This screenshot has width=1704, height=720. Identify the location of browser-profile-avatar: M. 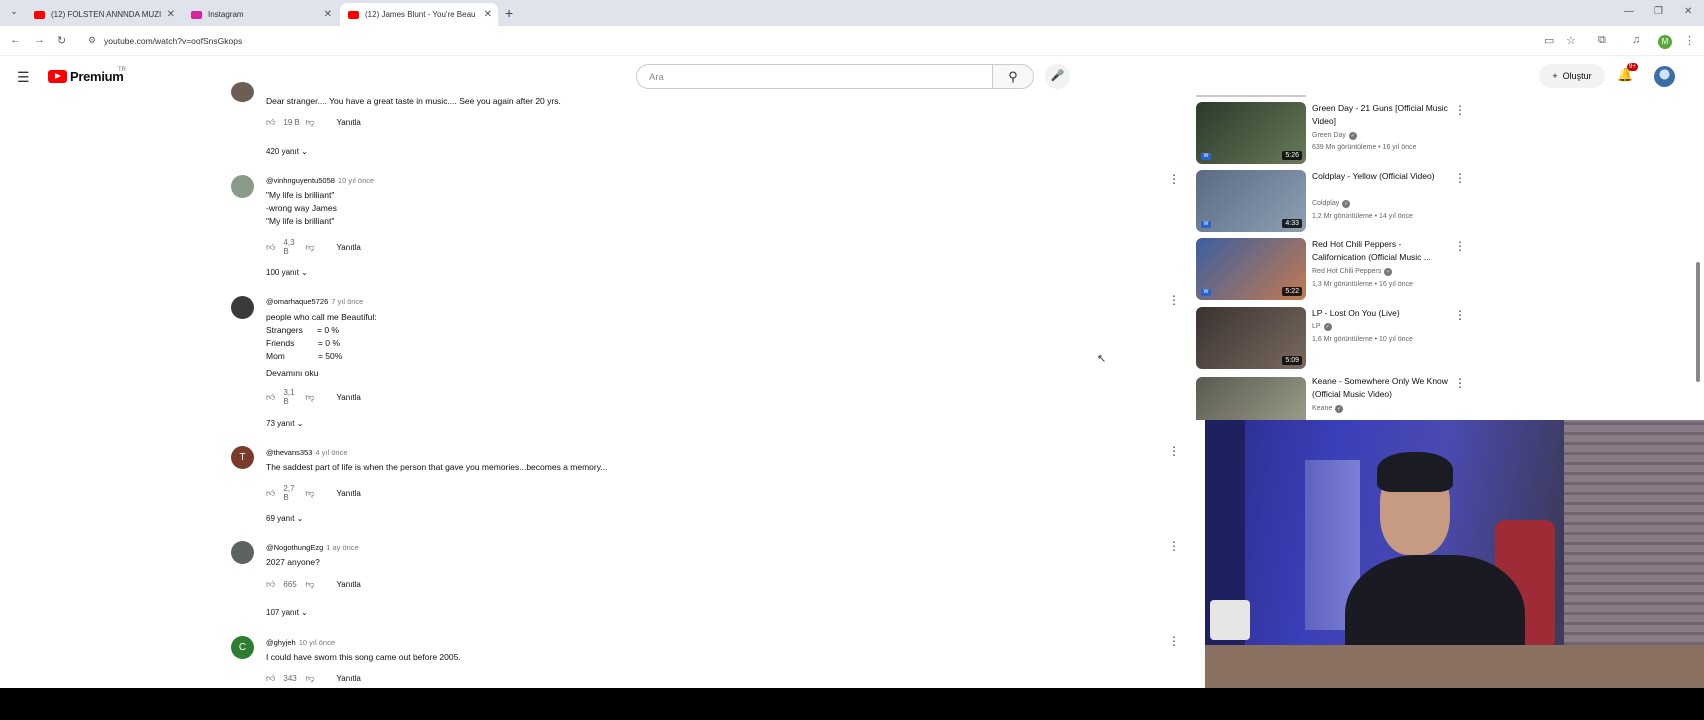
(1665, 42).